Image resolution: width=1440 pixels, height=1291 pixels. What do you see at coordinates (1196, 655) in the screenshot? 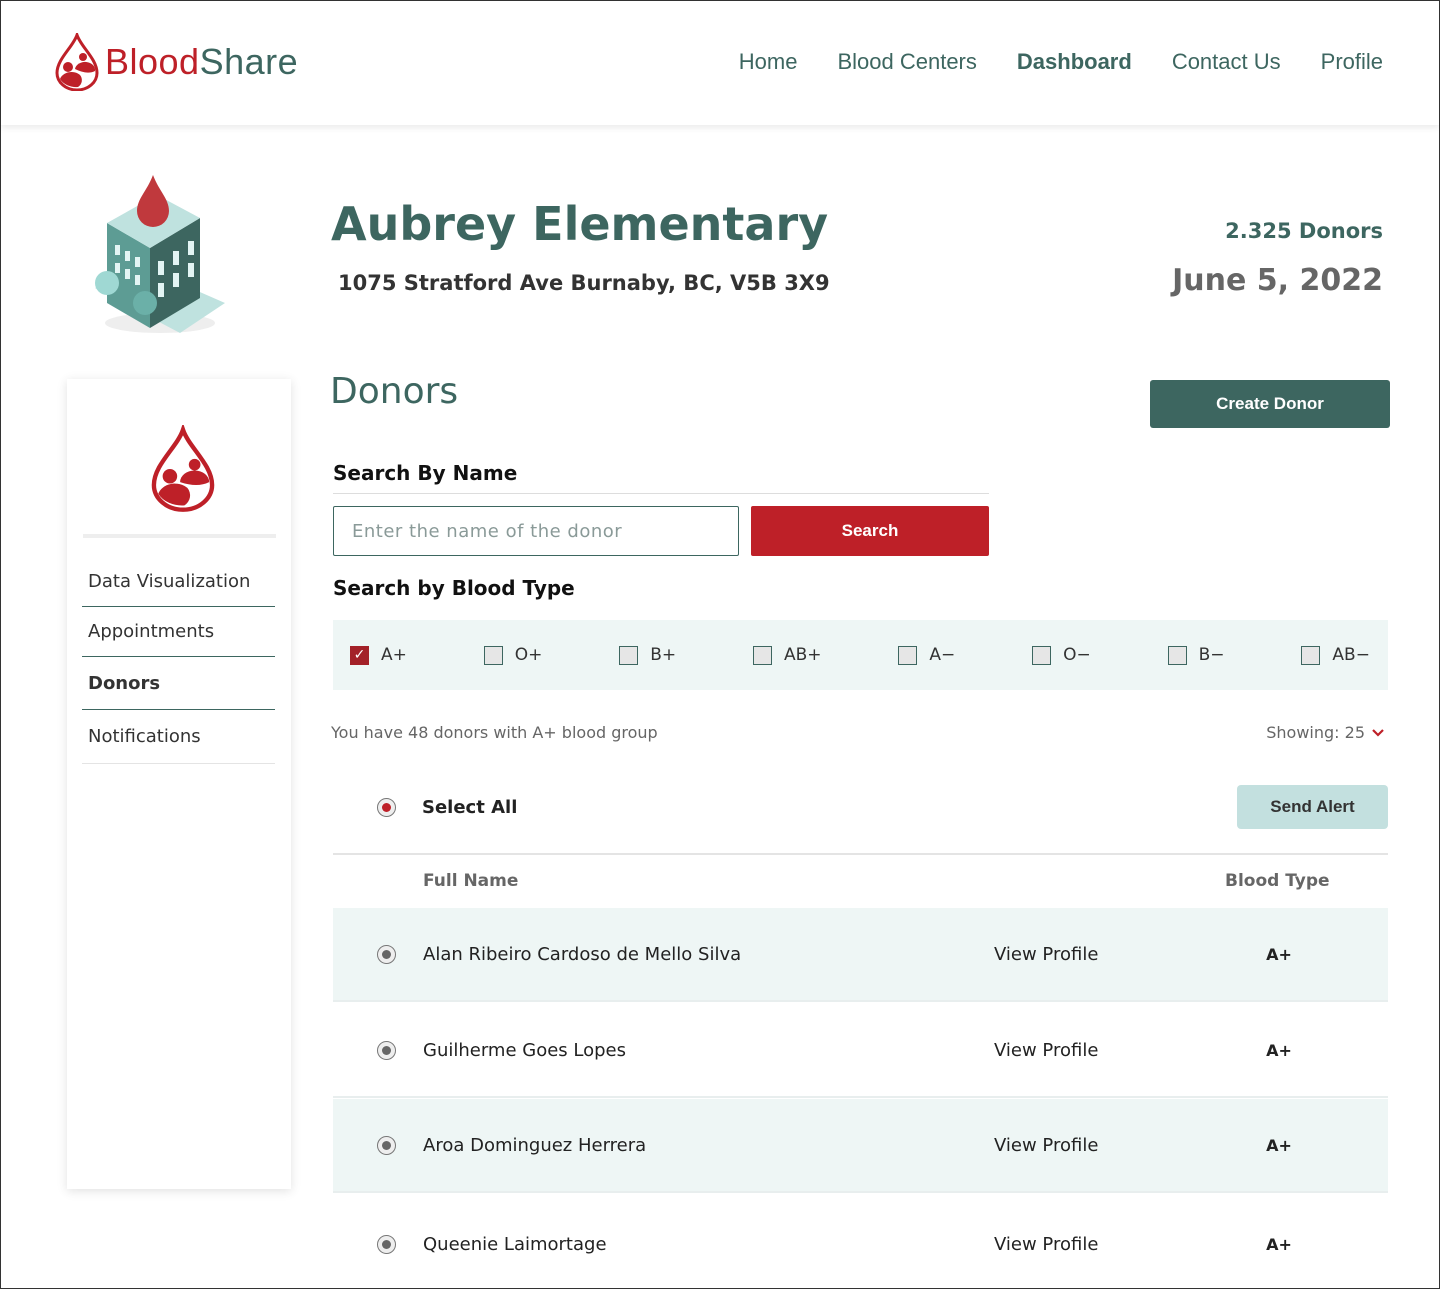
I see `blood-type-b-neg: B−` at bounding box center [1196, 655].